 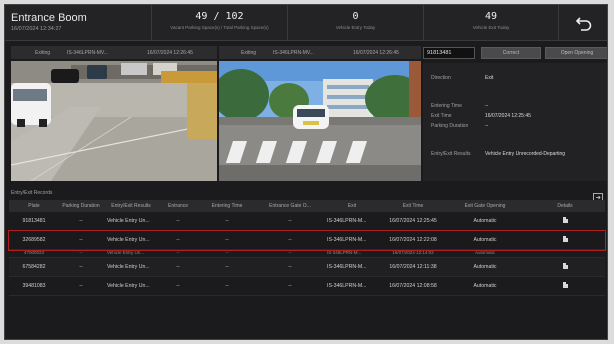 I want to click on col-entering-time: Entering Time, so click(x=227, y=206).